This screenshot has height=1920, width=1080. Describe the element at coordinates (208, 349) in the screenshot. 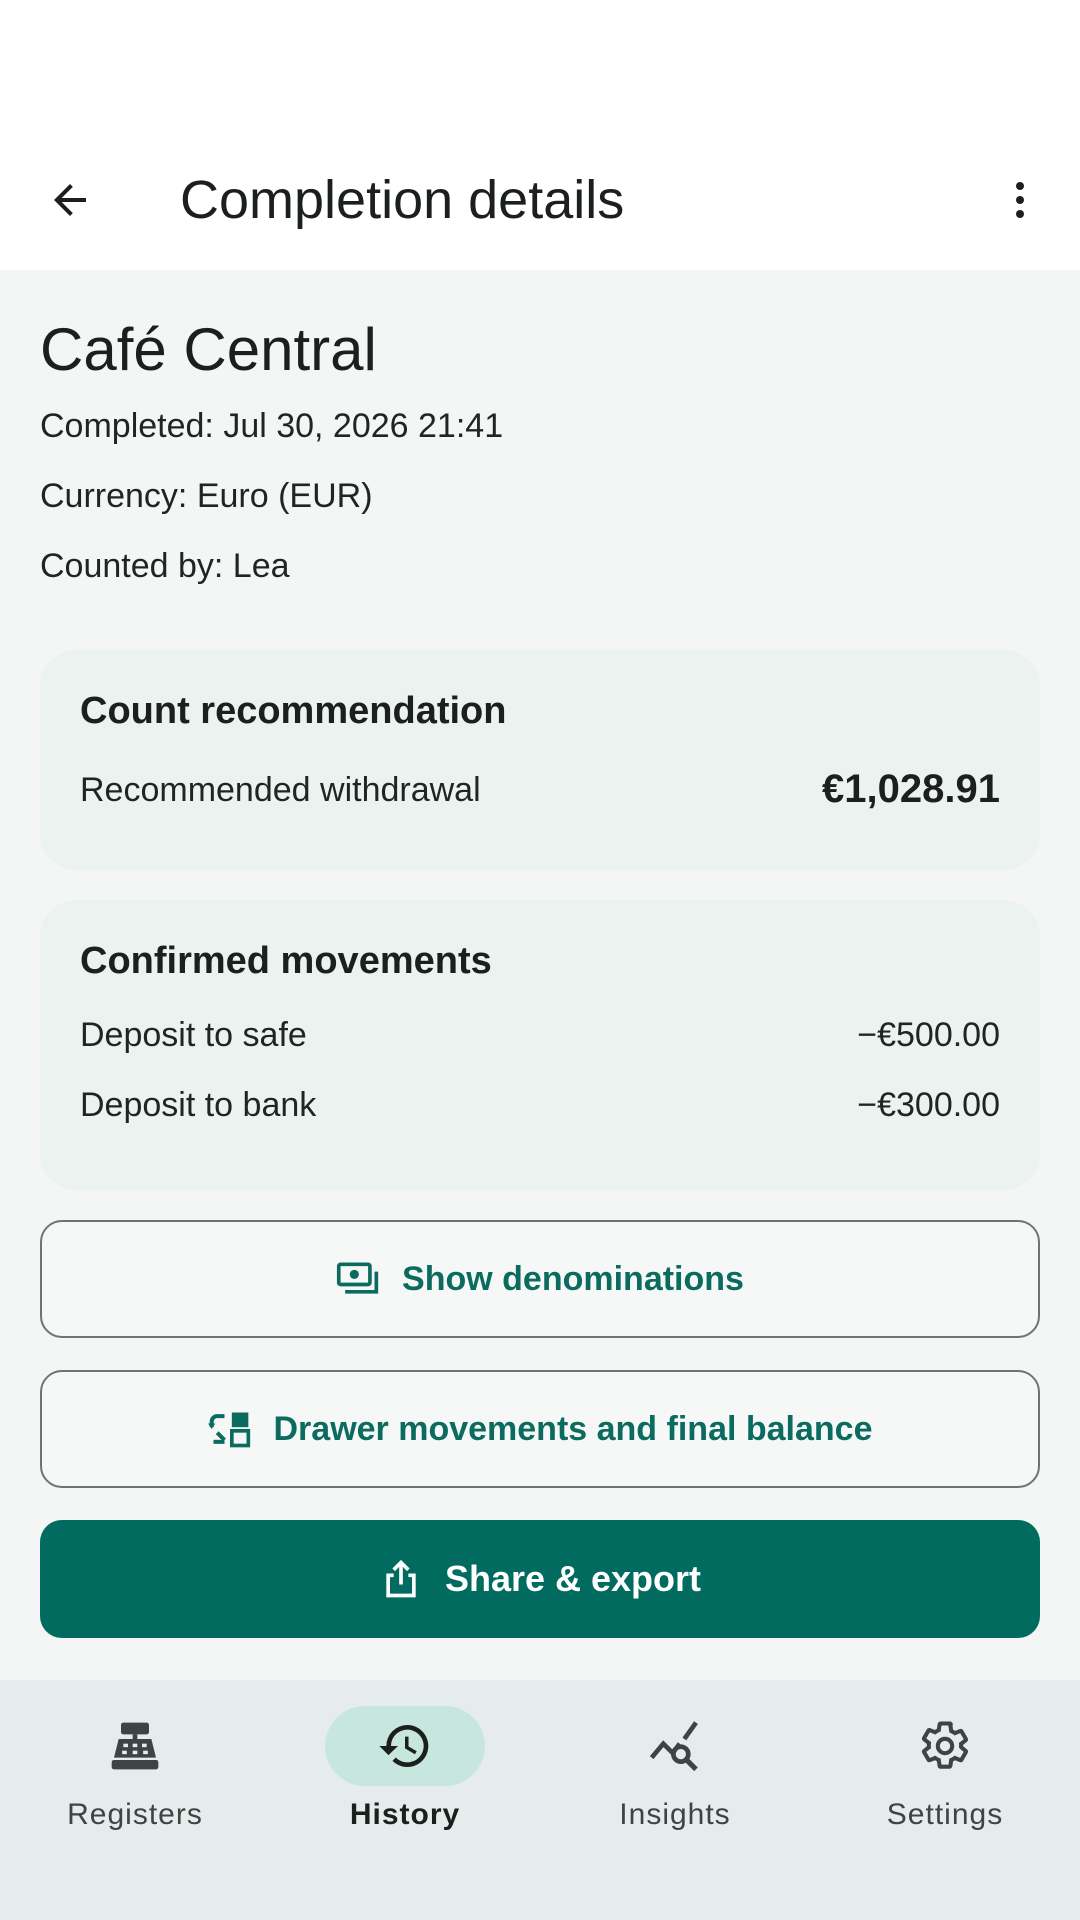

I see `register-name: Café Central` at that location.